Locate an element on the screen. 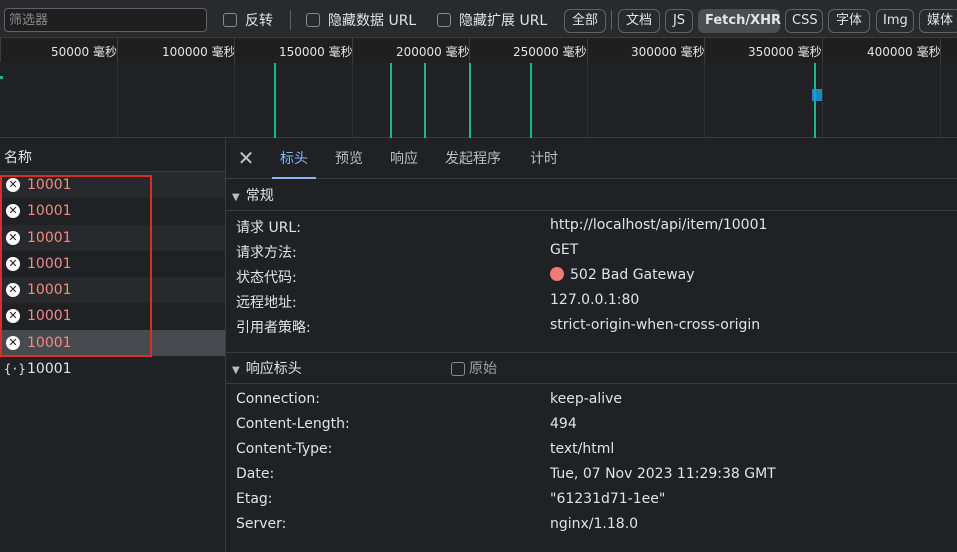 Image resolution: width=957 pixels, height=552 pixels. general-section-header: ▼ 常规 is located at coordinates (591, 196).